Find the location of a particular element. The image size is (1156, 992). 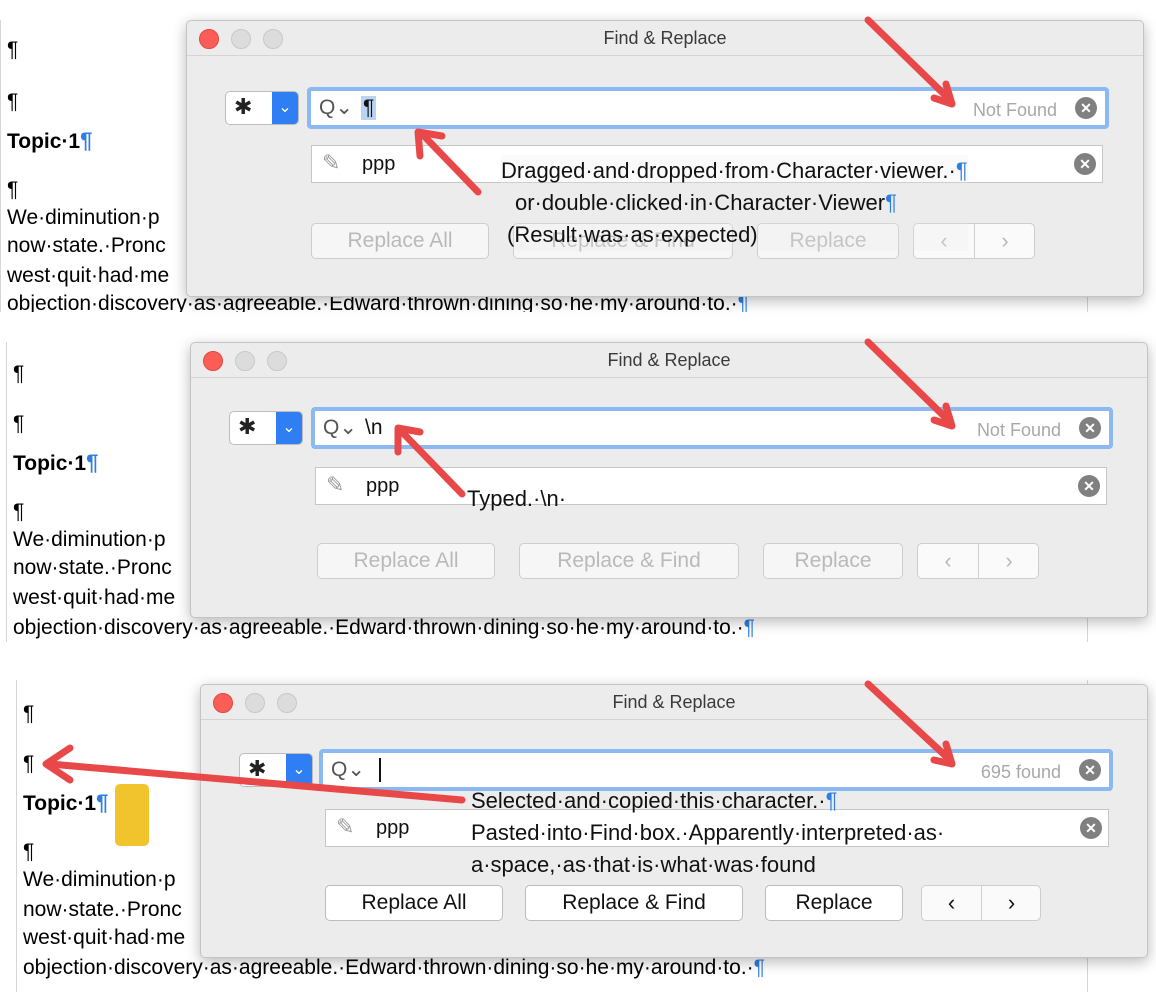

annotation-text: Typed.·\n· is located at coordinates (517, 498).